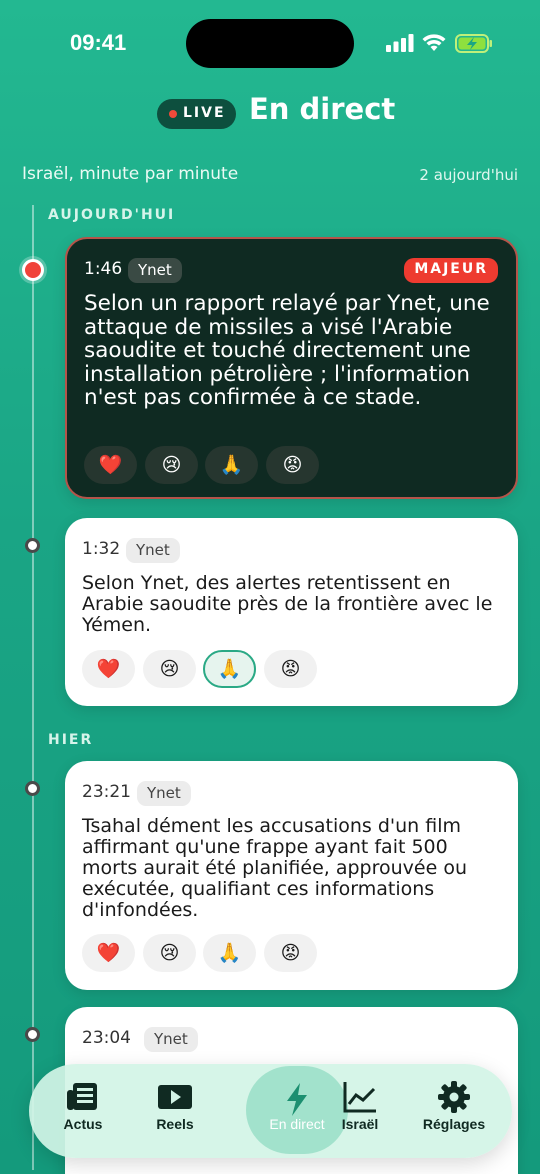 The width and height of the screenshot is (540, 1174). Describe the element at coordinates (106, 1038) in the screenshot. I see `card-time: 23:04` at that location.